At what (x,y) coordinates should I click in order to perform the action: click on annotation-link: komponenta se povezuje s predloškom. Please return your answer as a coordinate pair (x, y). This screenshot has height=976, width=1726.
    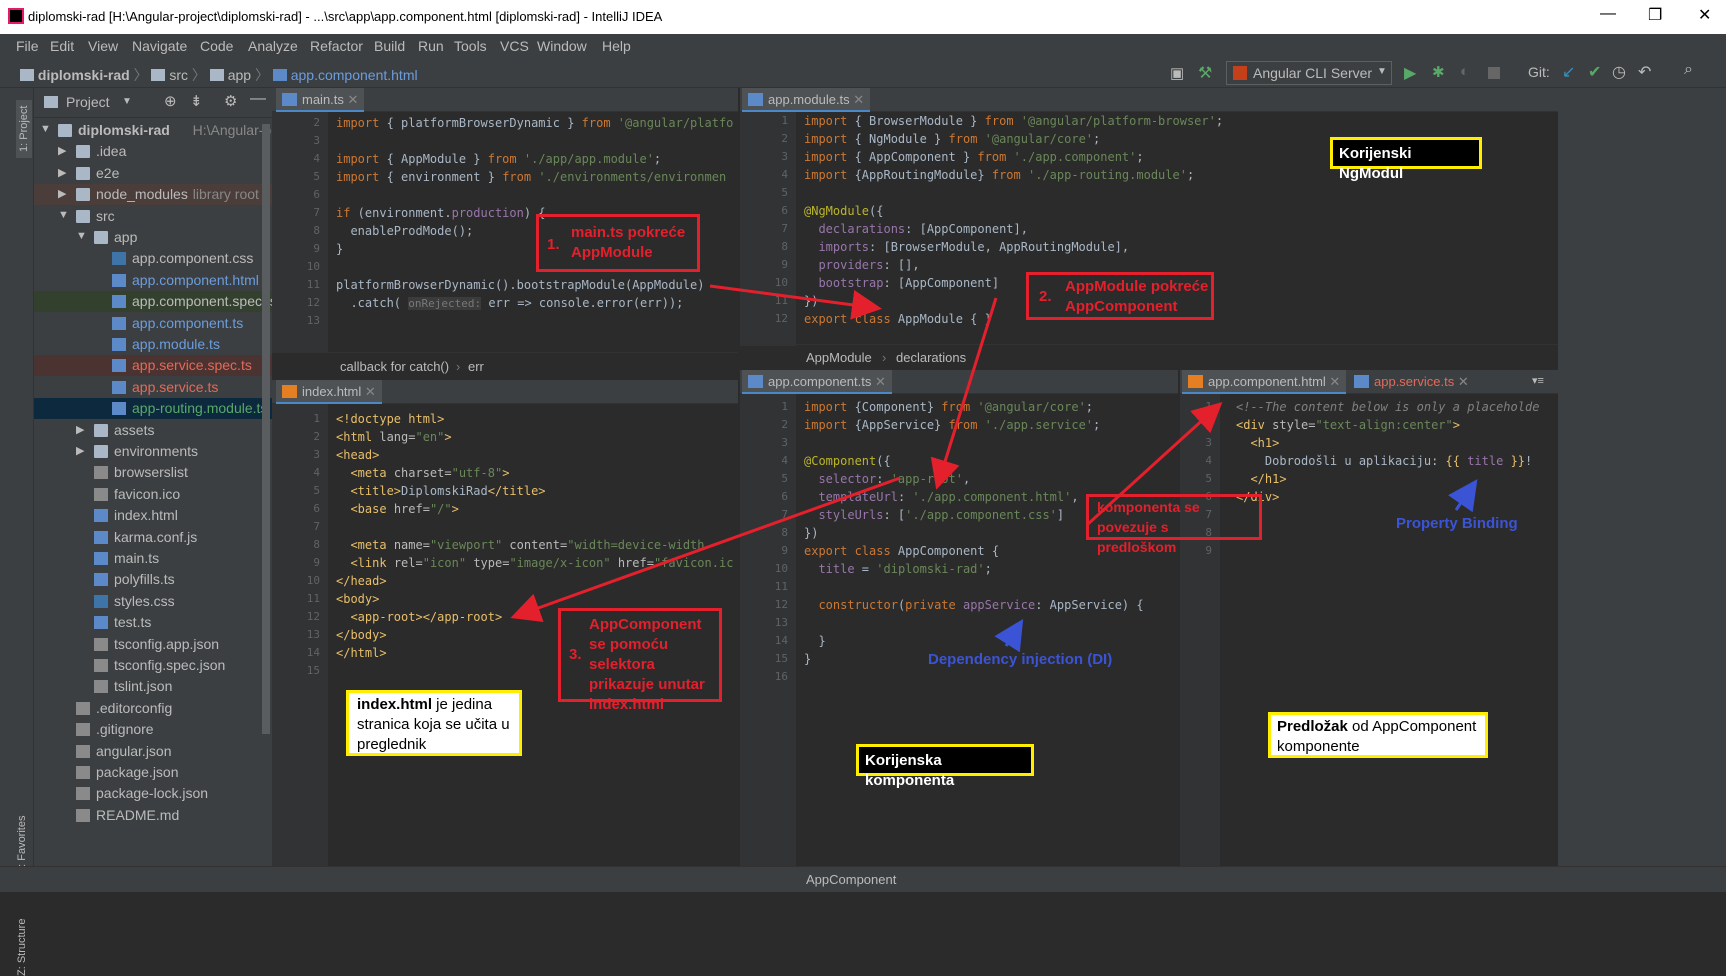
    Looking at the image, I should click on (1174, 524).